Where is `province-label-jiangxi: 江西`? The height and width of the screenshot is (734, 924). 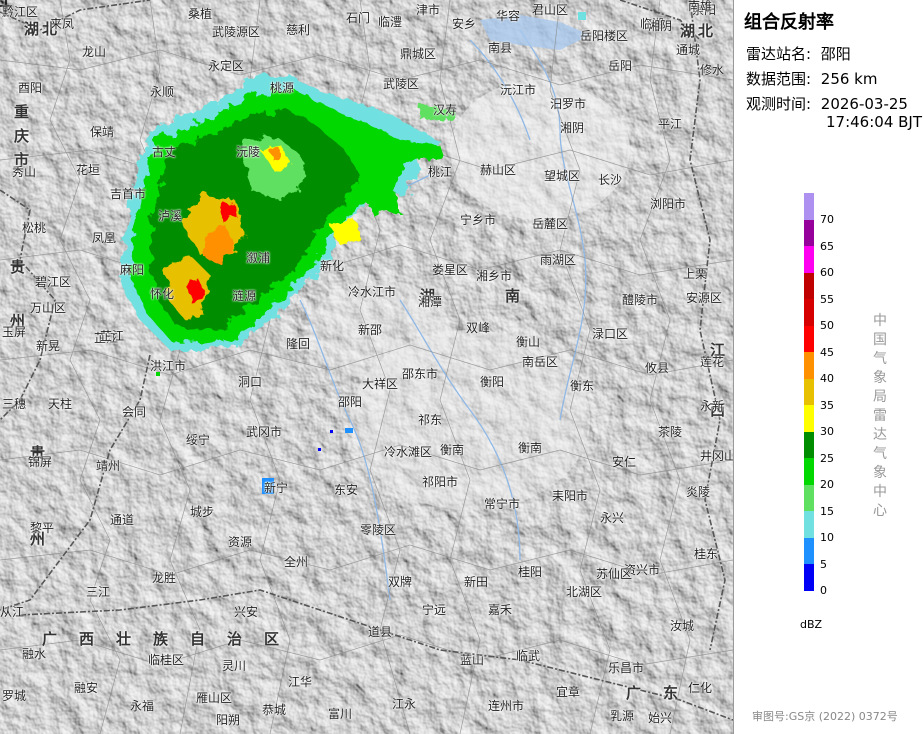
province-label-jiangxi: 江西 is located at coordinates (719, 380).